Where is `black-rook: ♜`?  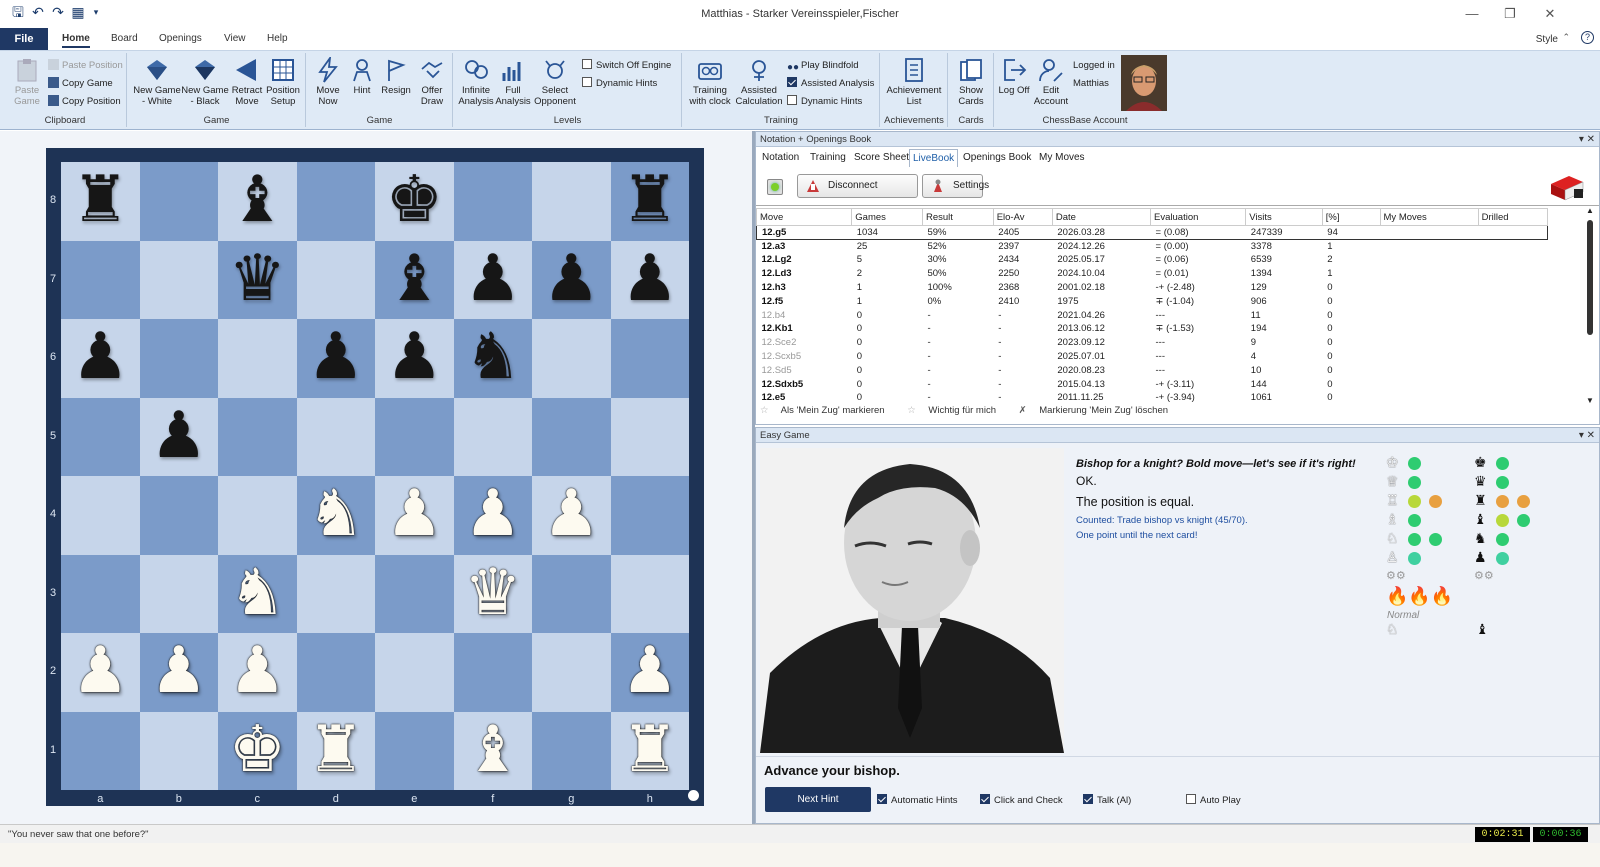 black-rook: ♜ is located at coordinates (100, 201).